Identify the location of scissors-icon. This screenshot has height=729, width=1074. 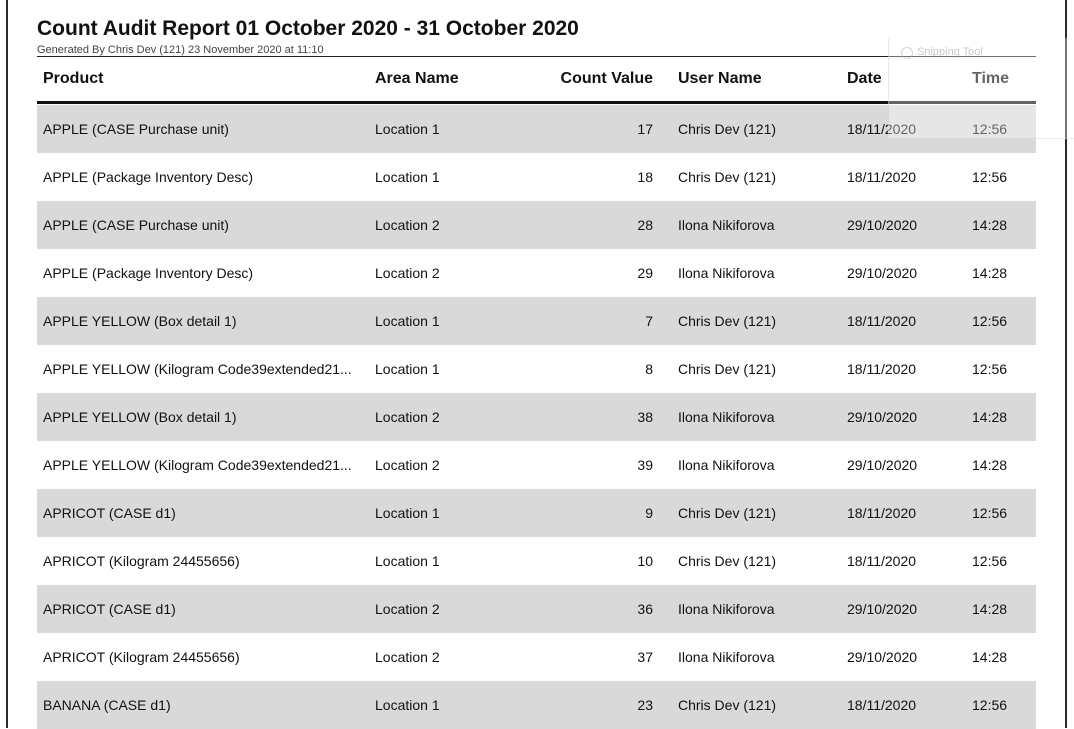
(907, 53).